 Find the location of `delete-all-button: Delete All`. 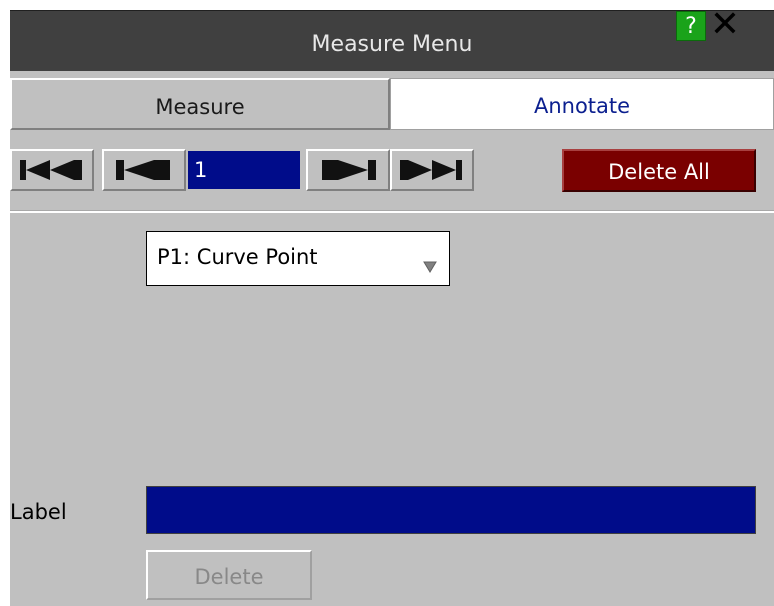

delete-all-button: Delete All is located at coordinates (659, 170).